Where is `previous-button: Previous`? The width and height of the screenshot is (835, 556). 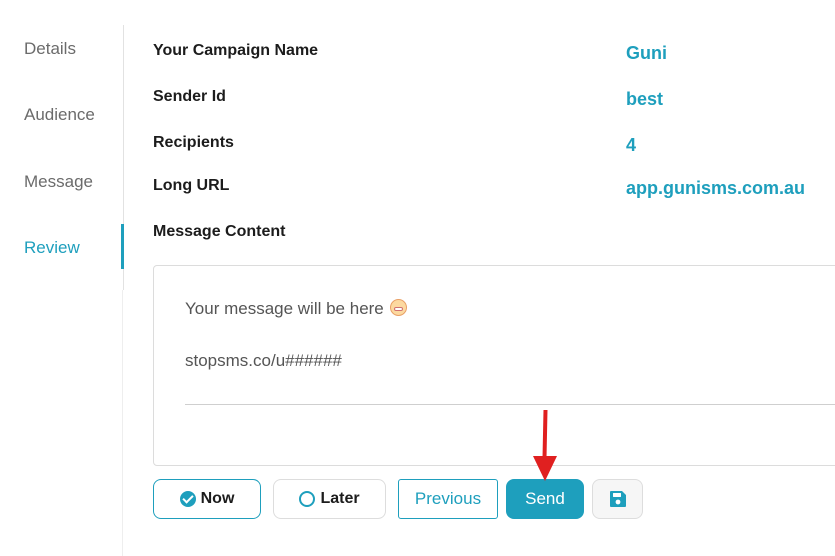
previous-button: Previous is located at coordinates (448, 499).